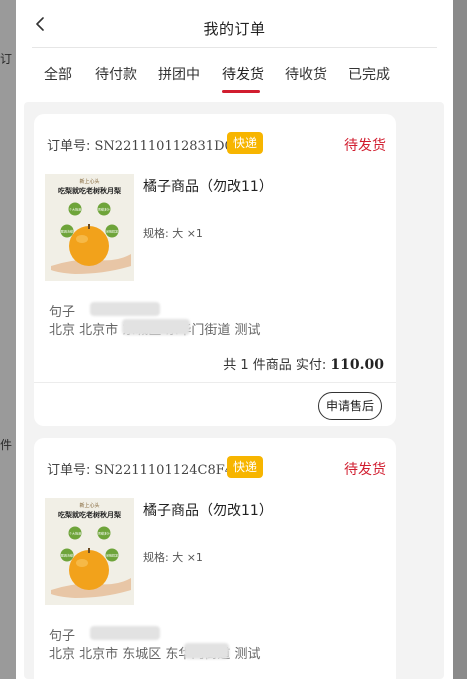 This screenshot has width=467, height=679. Describe the element at coordinates (58, 74) in the screenshot. I see `tab-all: 全部` at that location.